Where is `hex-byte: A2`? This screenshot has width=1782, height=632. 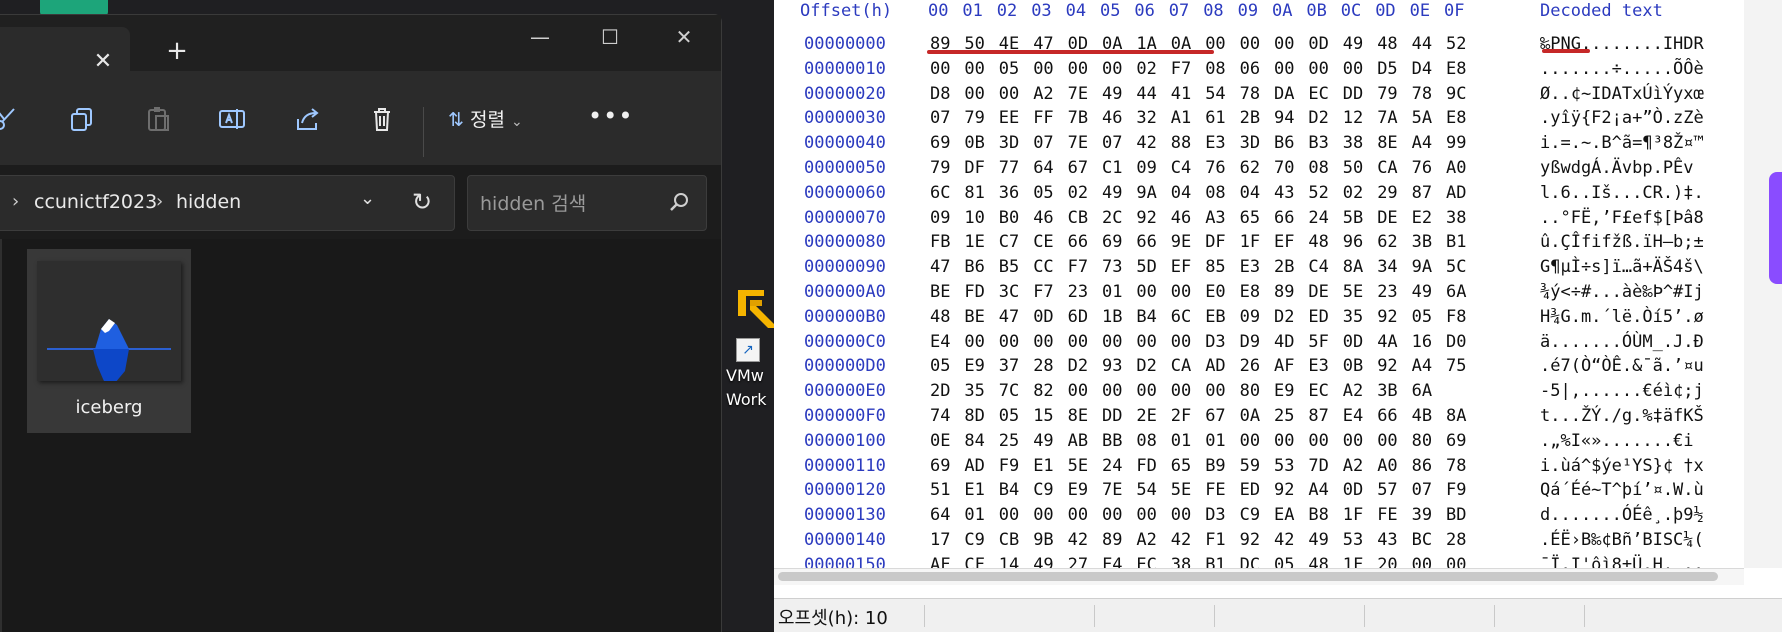 hex-byte: A2 is located at coordinates (1146, 540).